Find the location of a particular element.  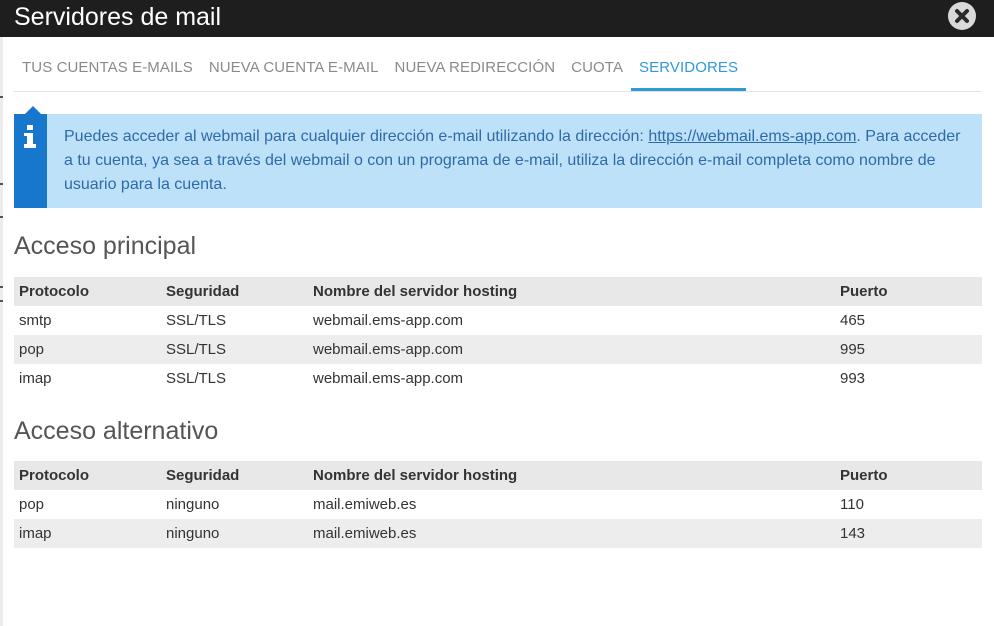

close-button is located at coordinates (962, 16).